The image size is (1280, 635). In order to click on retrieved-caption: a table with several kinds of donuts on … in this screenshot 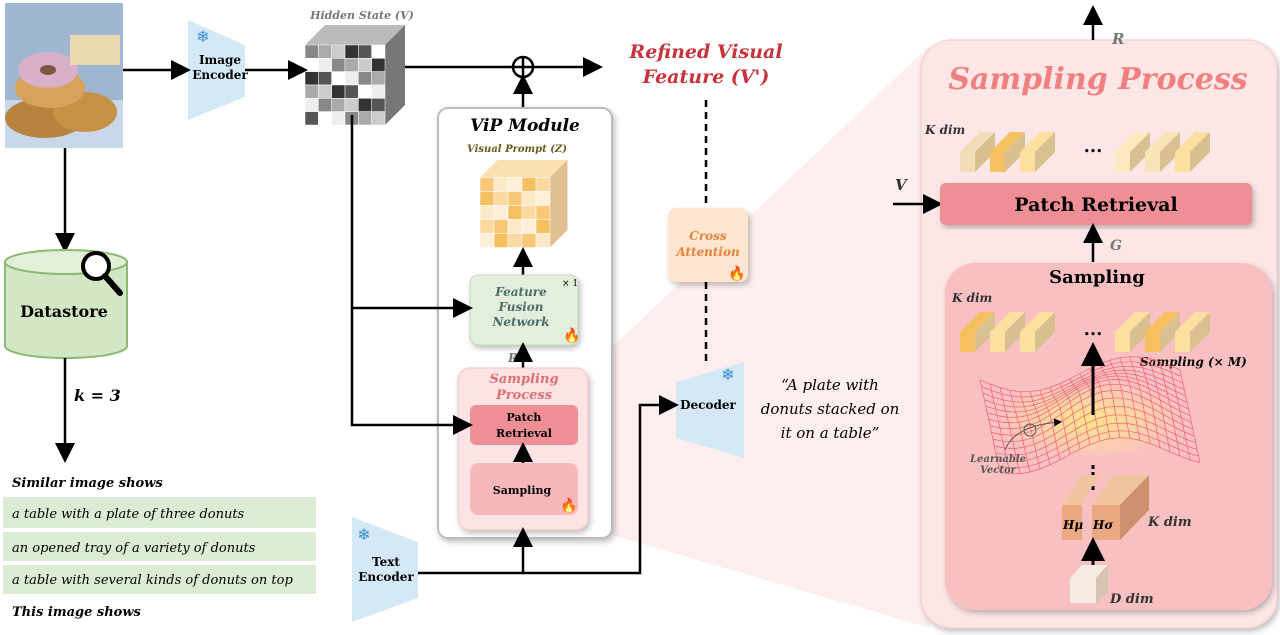, I will do `click(152, 580)`.